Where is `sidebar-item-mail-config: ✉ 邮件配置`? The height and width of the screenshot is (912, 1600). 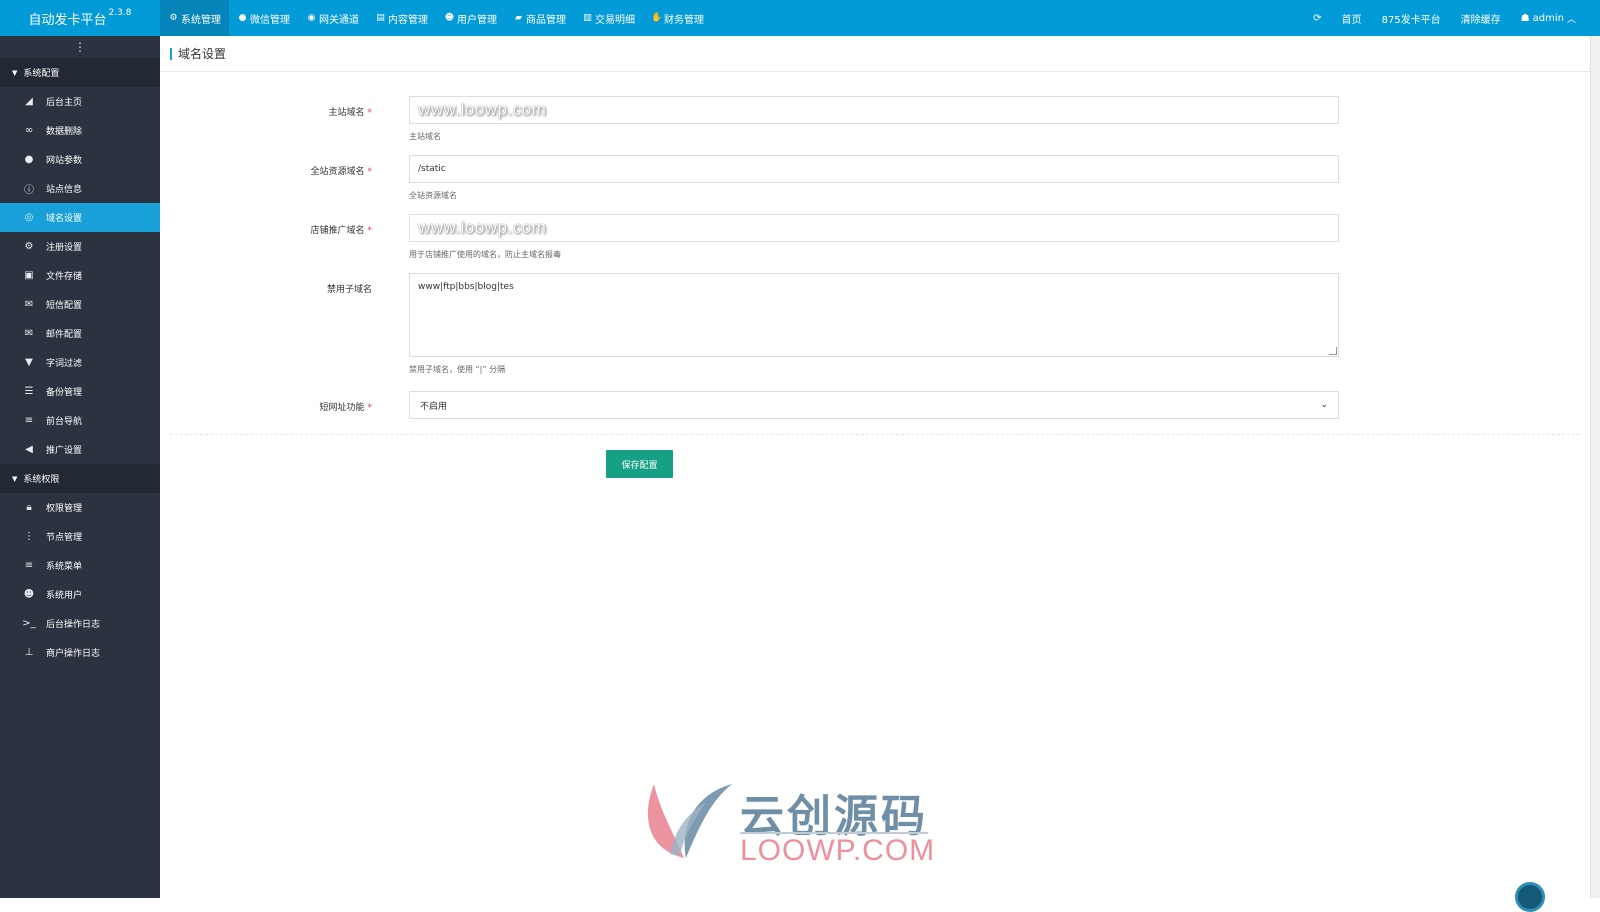 sidebar-item-mail-config: ✉ 邮件配置 is located at coordinates (80, 333).